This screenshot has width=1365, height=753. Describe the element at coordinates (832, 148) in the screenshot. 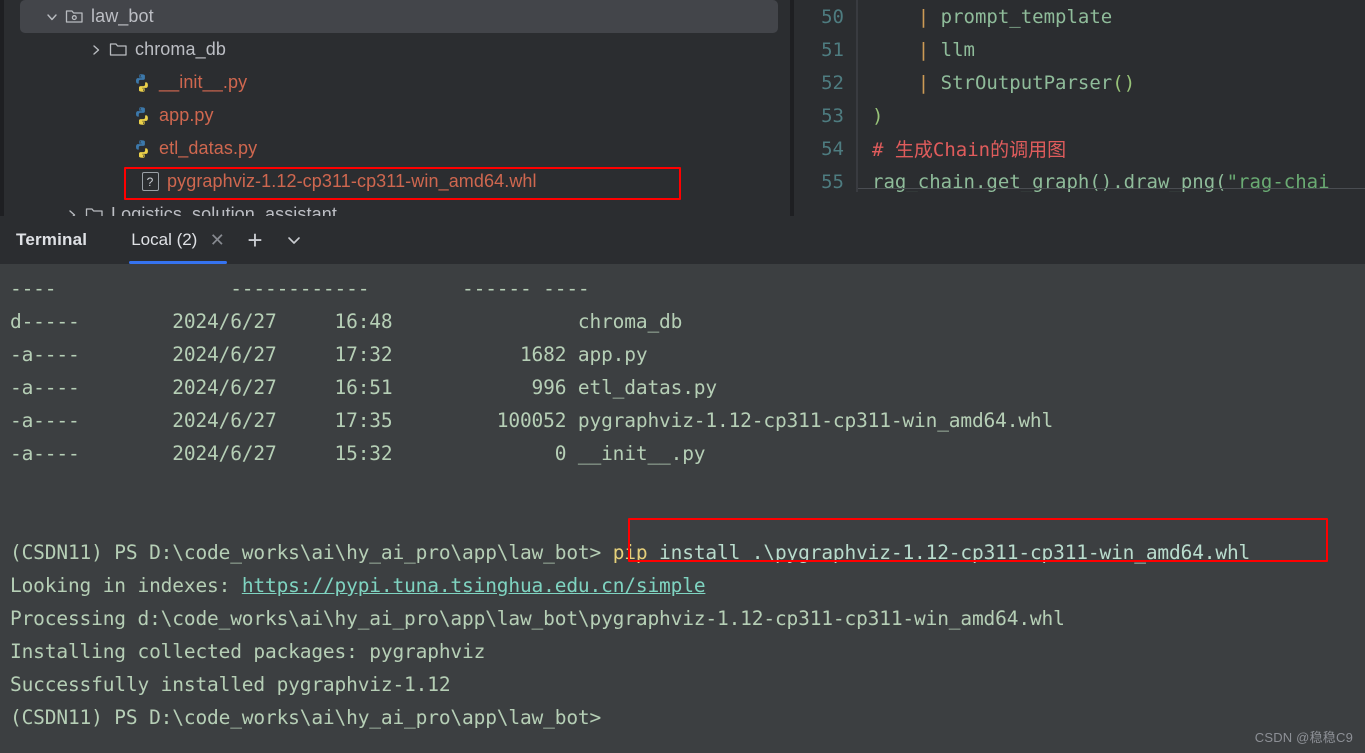

I see `line-number: 54` at that location.